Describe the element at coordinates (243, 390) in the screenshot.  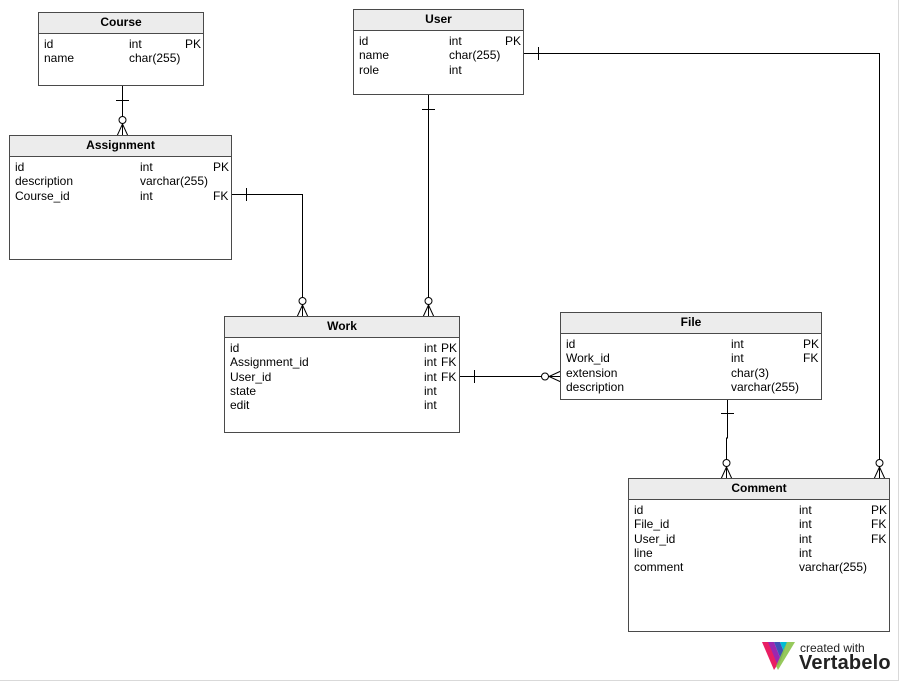
I see `column-name: state` at that location.